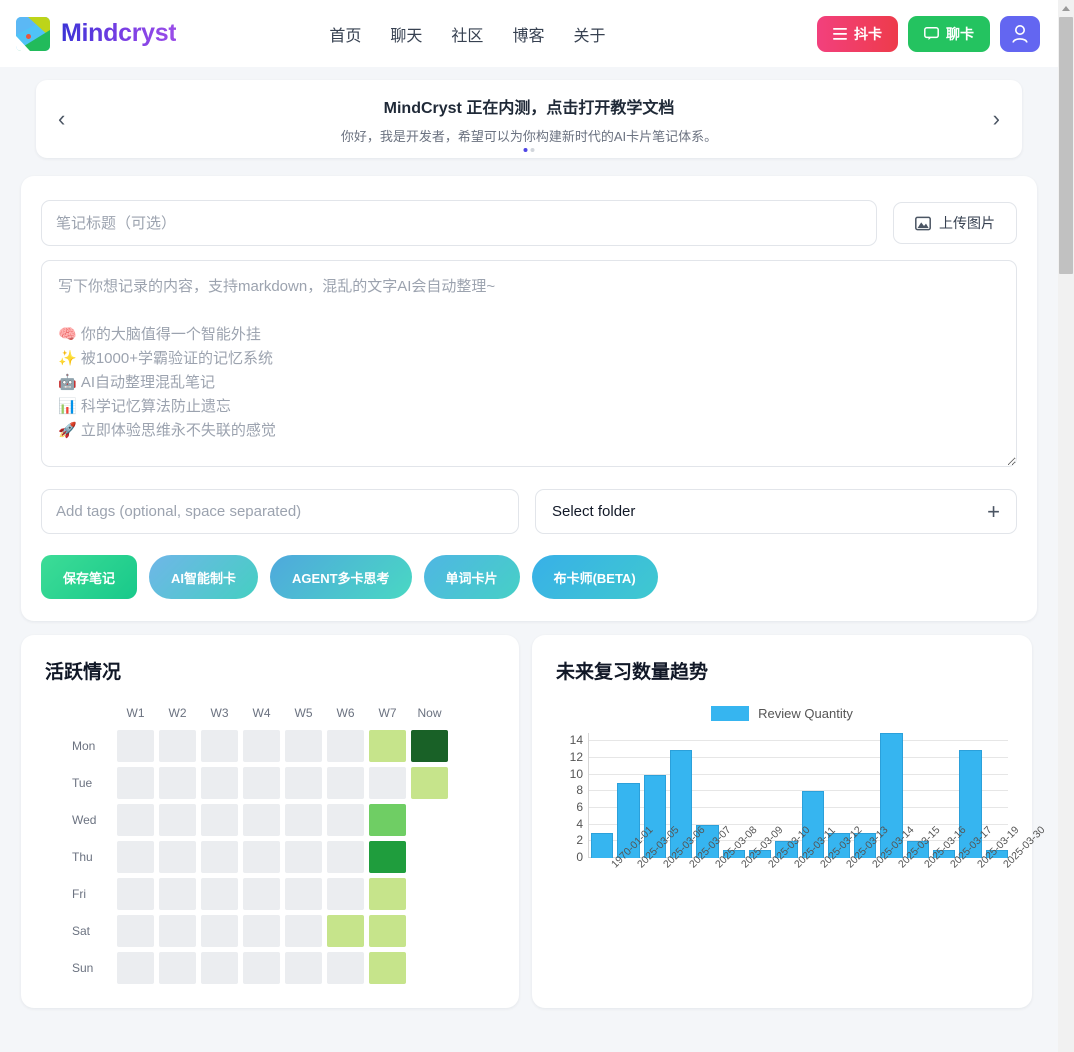  Describe the element at coordinates (283, 713) in the screenshot. I see `heatmap-header-row: W1 W2 W3 W4 W5 W6 W7 Now` at that location.